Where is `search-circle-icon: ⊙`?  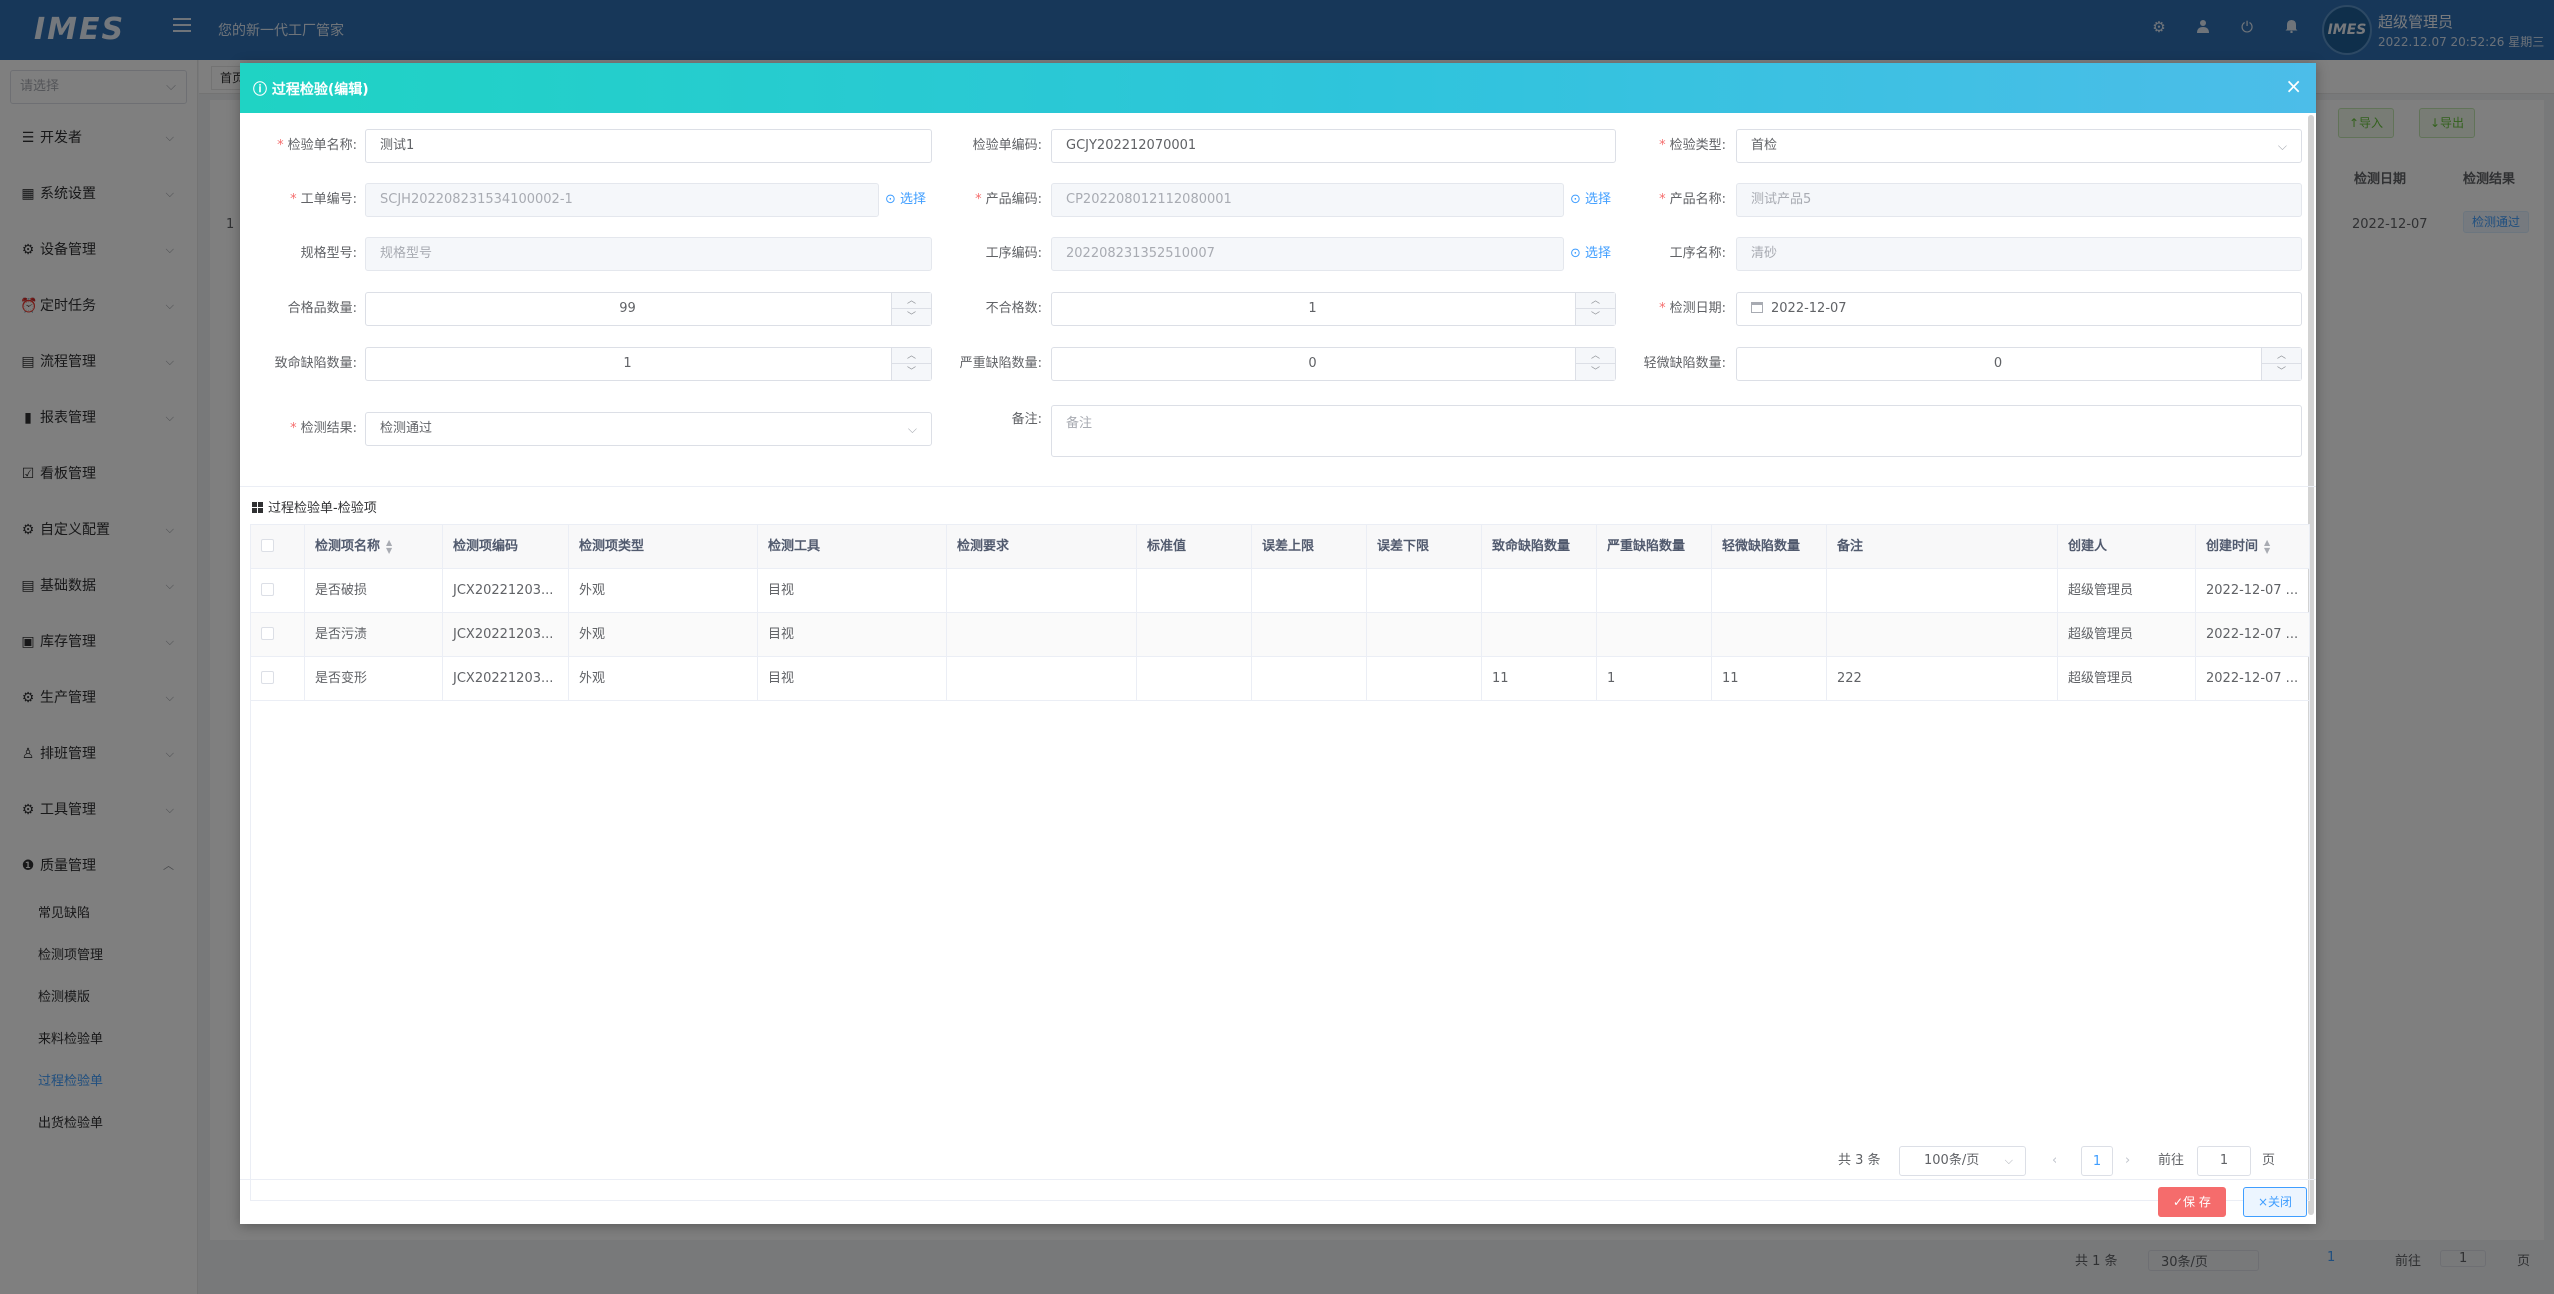
search-circle-icon: ⊙ is located at coordinates (893, 199).